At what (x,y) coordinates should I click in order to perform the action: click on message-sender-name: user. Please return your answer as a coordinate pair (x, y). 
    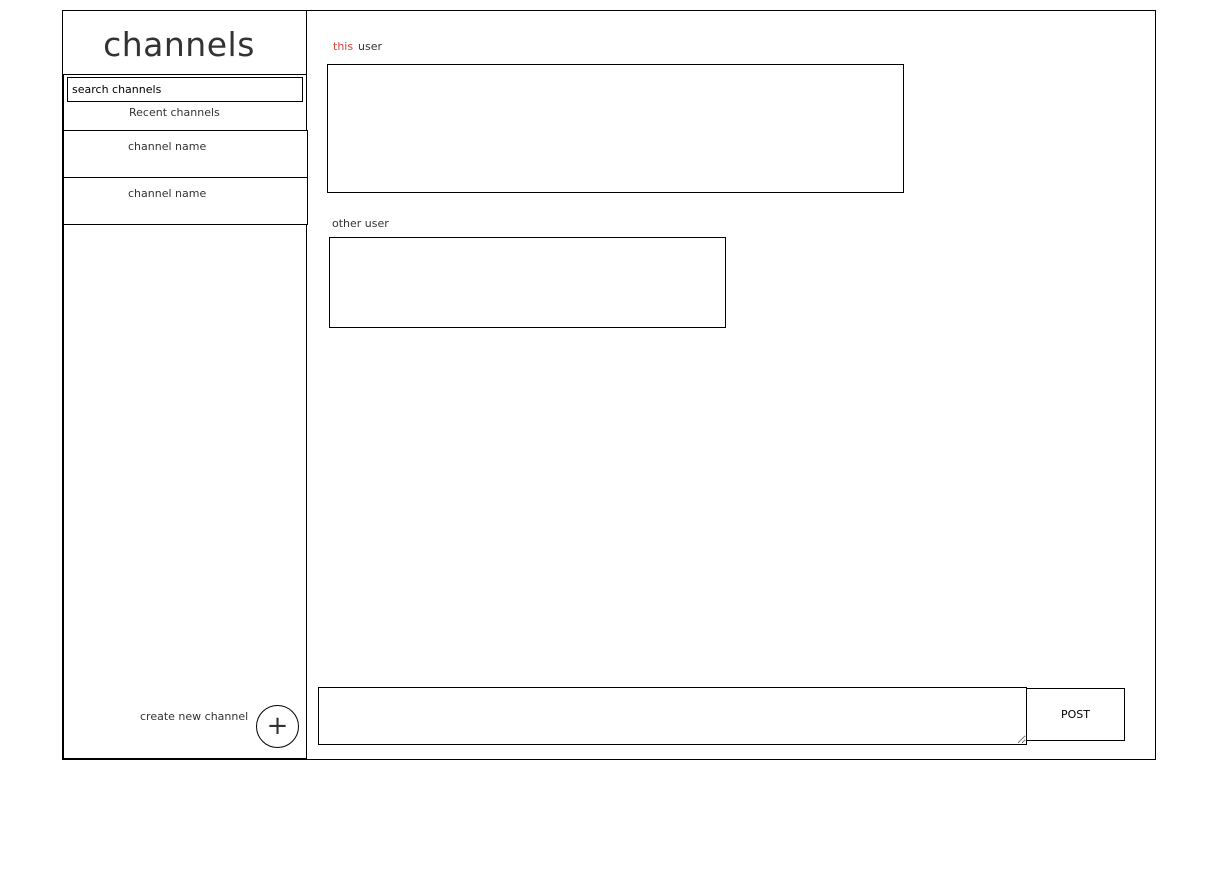
    Looking at the image, I should click on (370, 46).